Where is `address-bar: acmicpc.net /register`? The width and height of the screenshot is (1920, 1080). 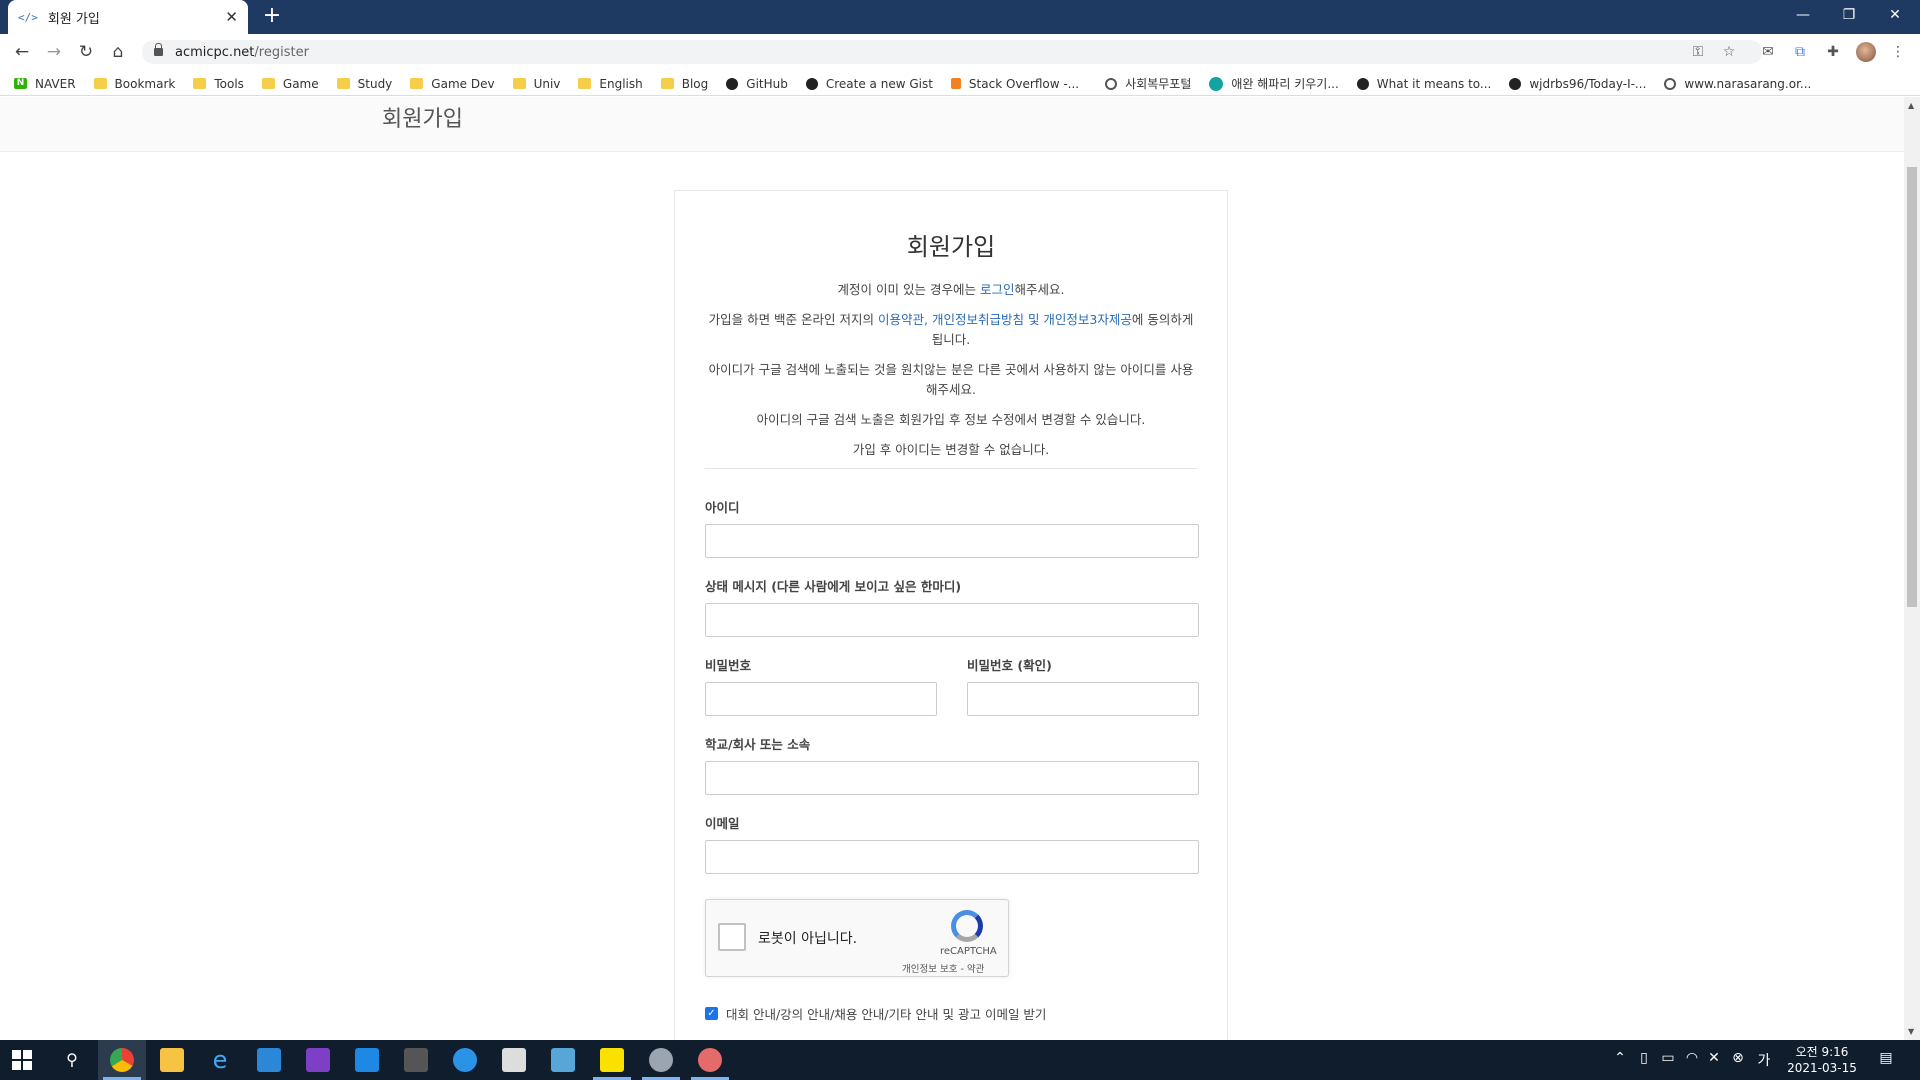 address-bar: acmicpc.net /register is located at coordinates (952, 52).